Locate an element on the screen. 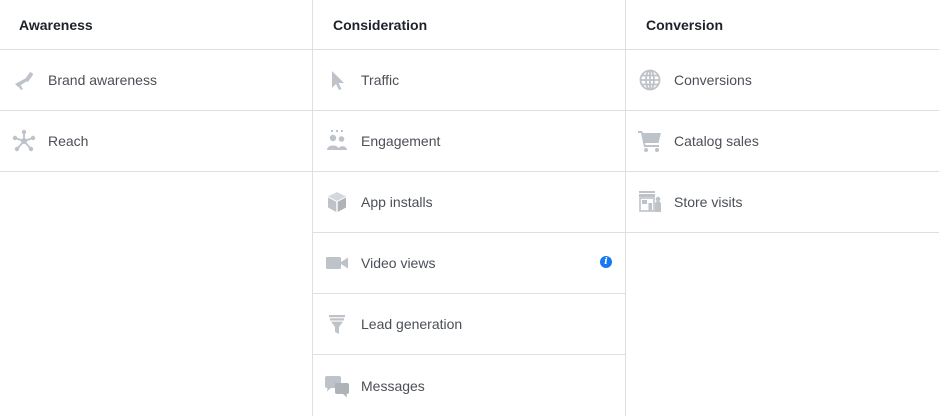  objective-label: Messages is located at coordinates (393, 385).